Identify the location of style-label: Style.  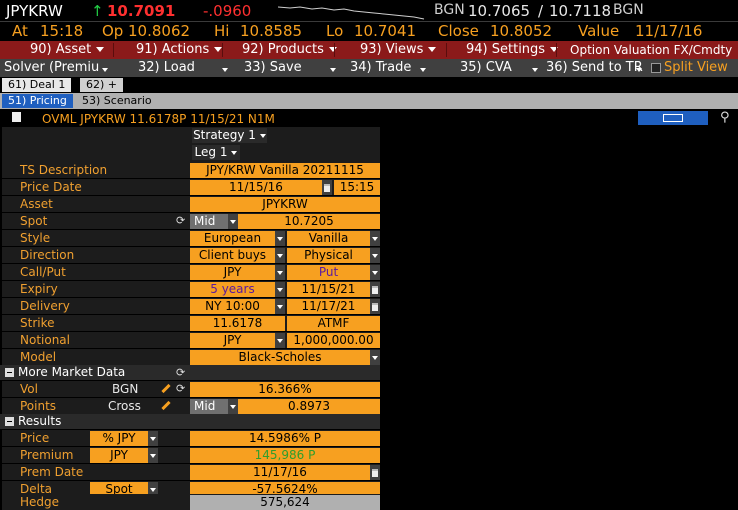
(35, 238).